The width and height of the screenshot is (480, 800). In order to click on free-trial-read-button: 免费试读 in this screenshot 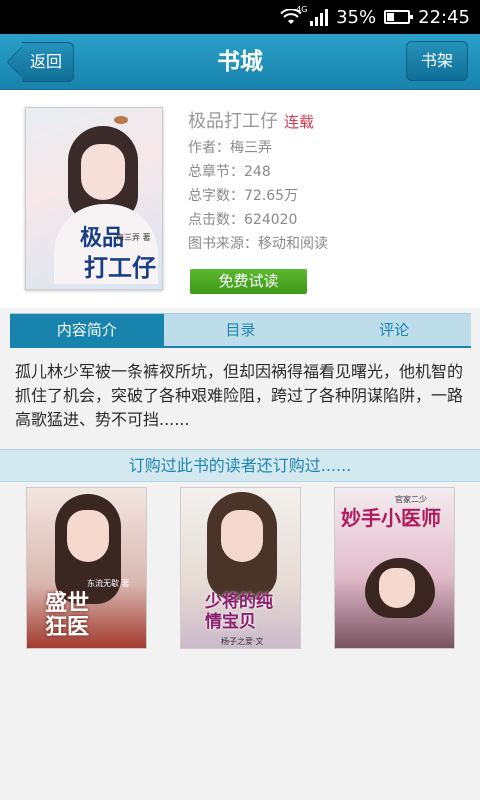, I will do `click(248, 281)`.